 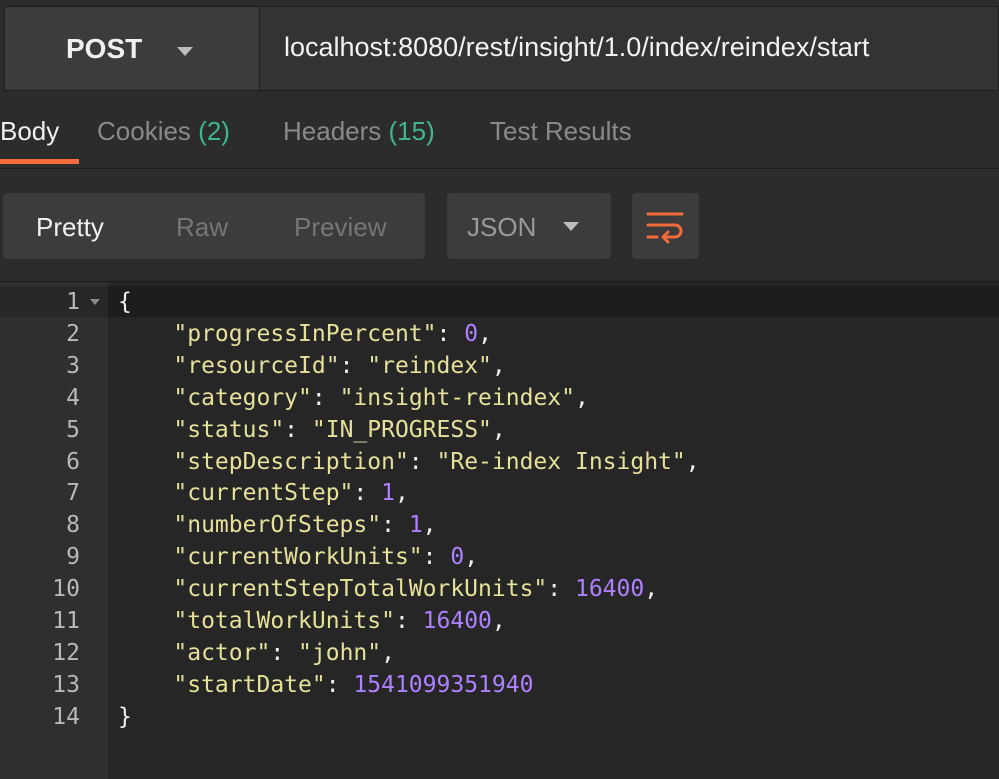 What do you see at coordinates (73, 302) in the screenshot?
I see `line-number: 1` at bounding box center [73, 302].